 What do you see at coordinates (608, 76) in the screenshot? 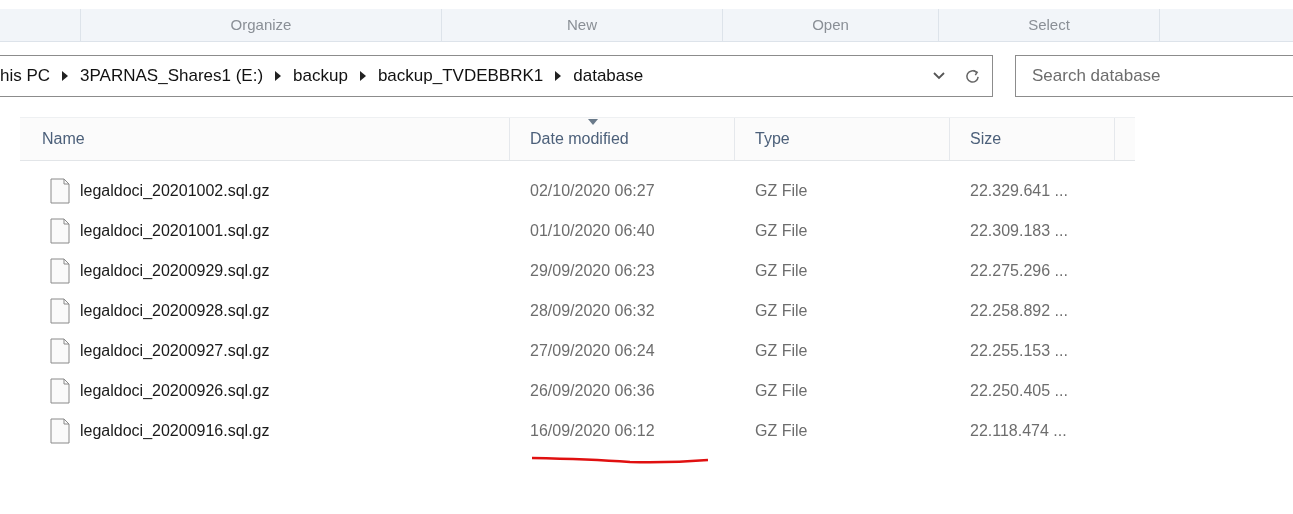
I see `breadcrumb: database` at bounding box center [608, 76].